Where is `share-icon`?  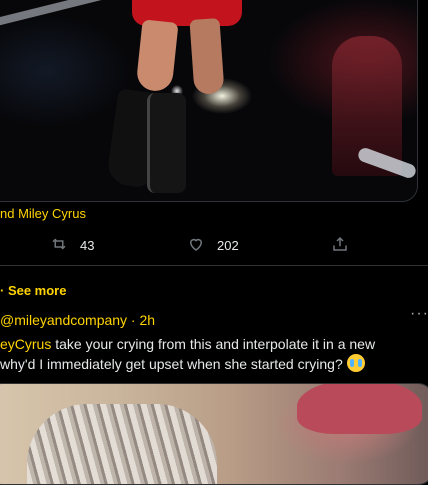
share-icon is located at coordinates (340, 245).